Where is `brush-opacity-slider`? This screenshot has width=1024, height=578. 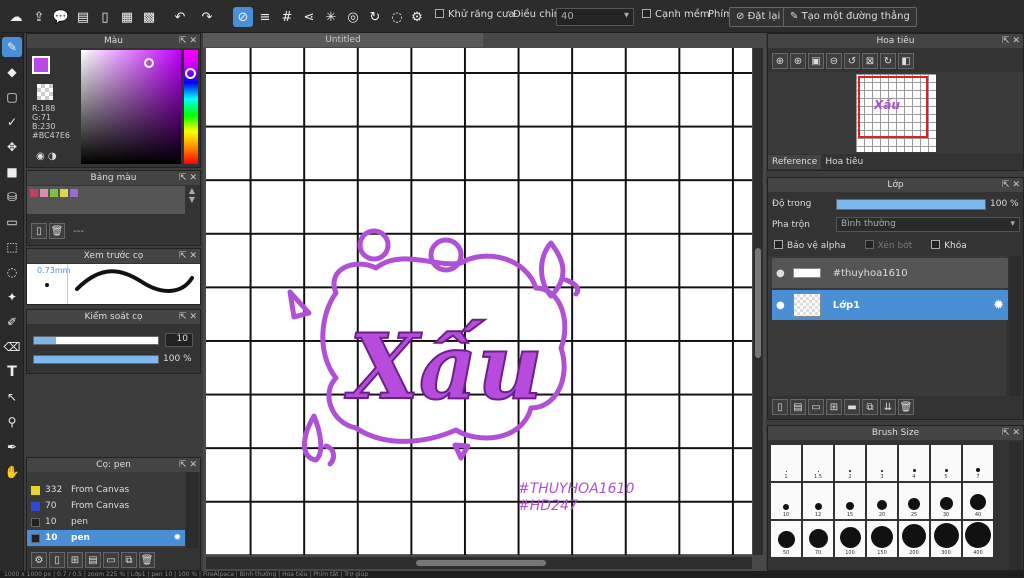
brush-opacity-slider is located at coordinates (96, 359).